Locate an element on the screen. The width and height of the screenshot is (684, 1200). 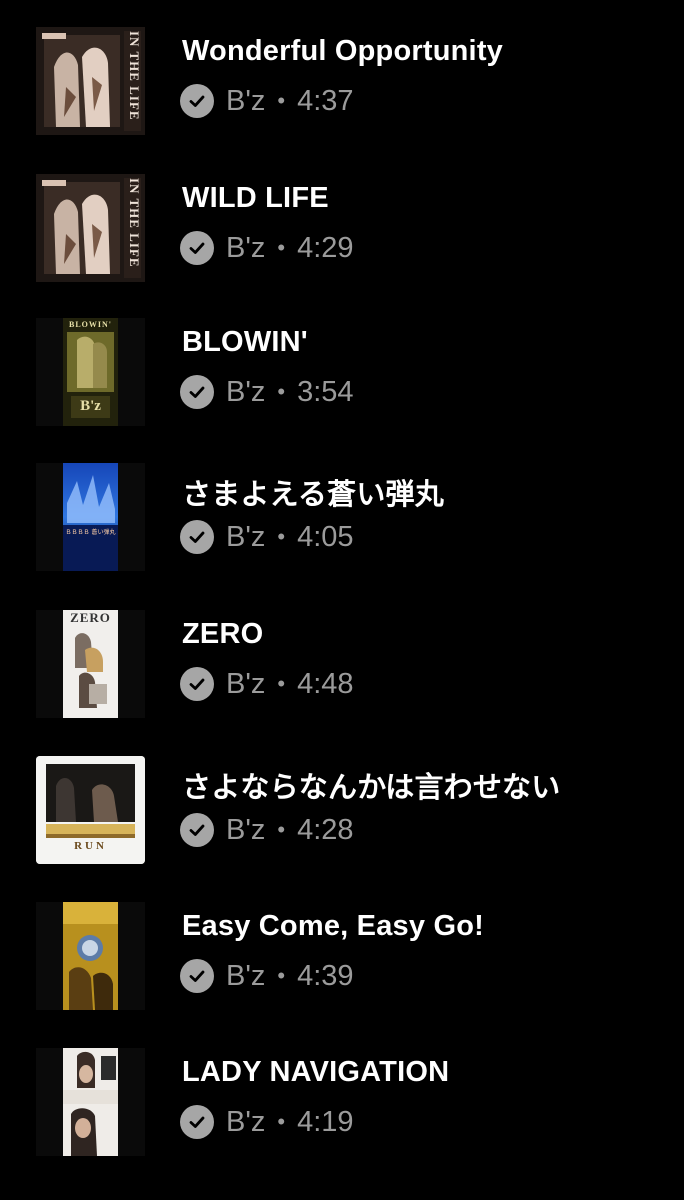
track-row: ＢＢＢＢ 蒼い弾丸 さまよえる蒼い弾丸 B'z • 4:05 is located at coordinates (342, 536).